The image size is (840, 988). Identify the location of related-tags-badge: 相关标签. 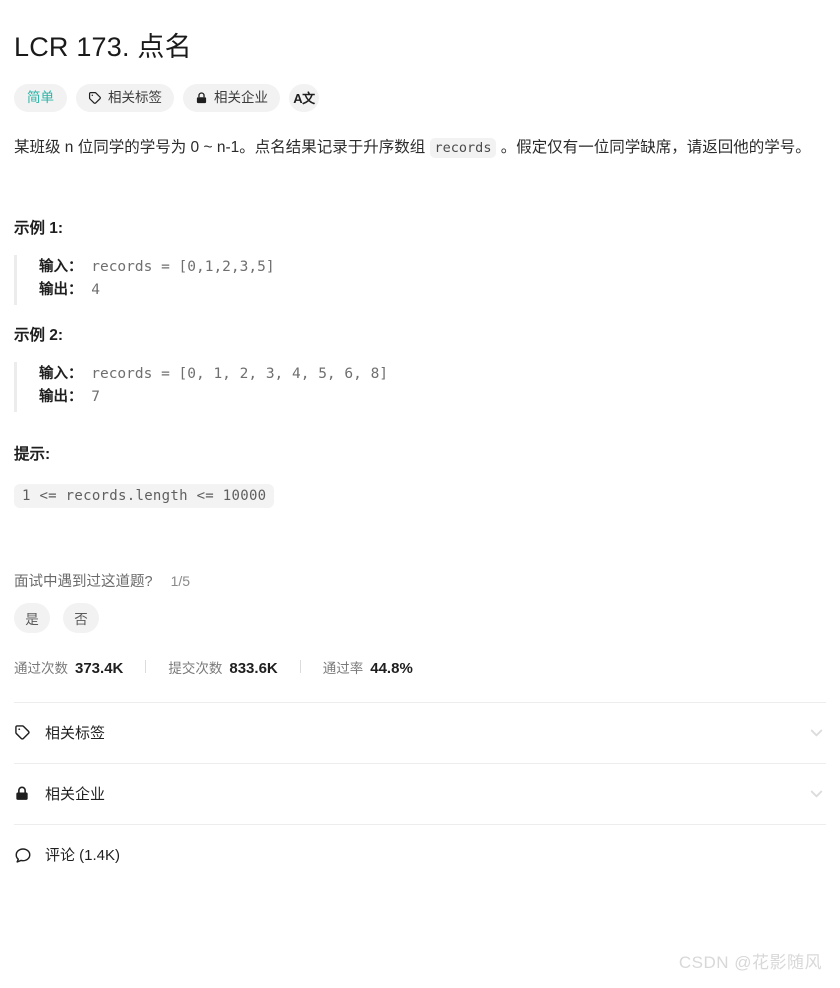
(125, 98).